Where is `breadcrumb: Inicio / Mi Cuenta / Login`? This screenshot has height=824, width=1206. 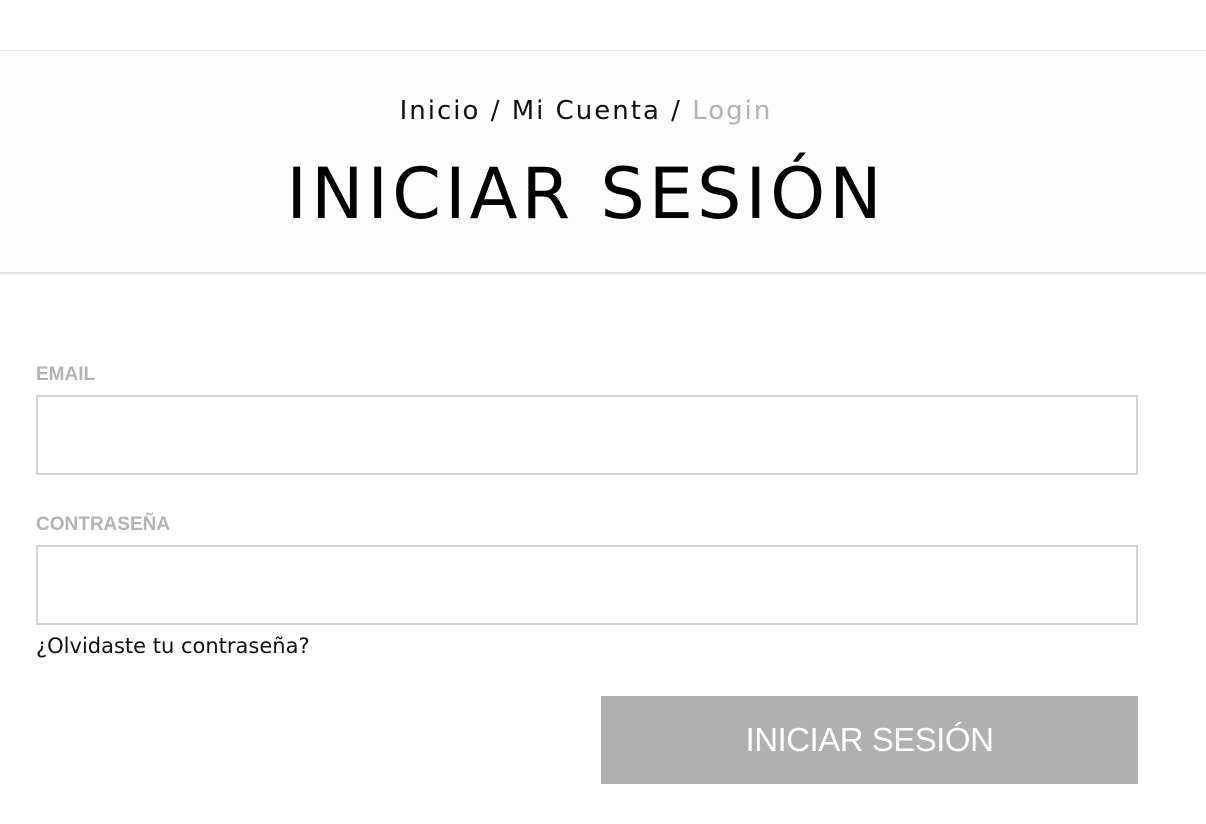 breadcrumb: Inicio / Mi Cuenta / Login is located at coordinates (586, 111).